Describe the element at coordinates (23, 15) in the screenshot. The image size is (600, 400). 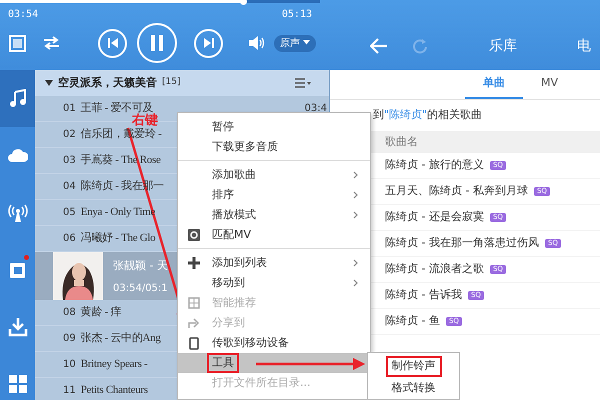
I see `elapsed-time: 03:54` at that location.